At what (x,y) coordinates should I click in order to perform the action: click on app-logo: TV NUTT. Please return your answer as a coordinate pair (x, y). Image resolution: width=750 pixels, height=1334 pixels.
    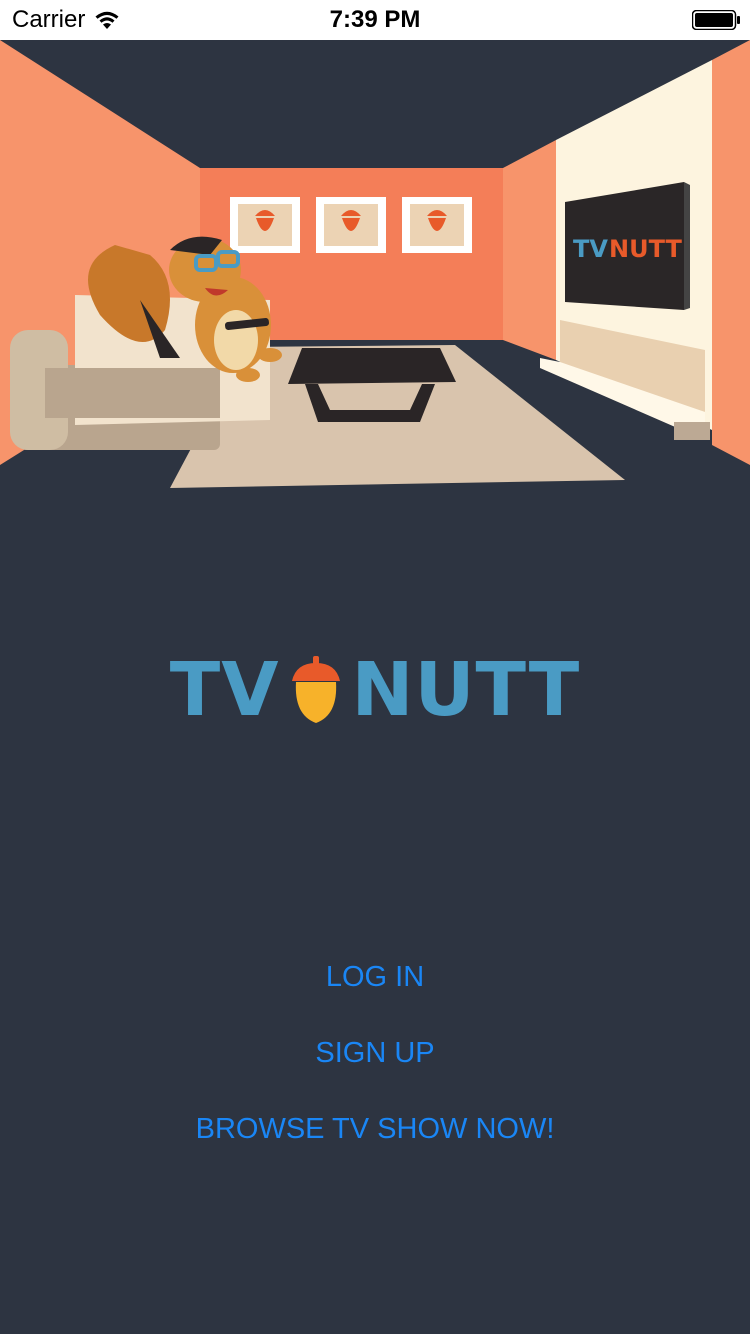
    Looking at the image, I should click on (375, 690).